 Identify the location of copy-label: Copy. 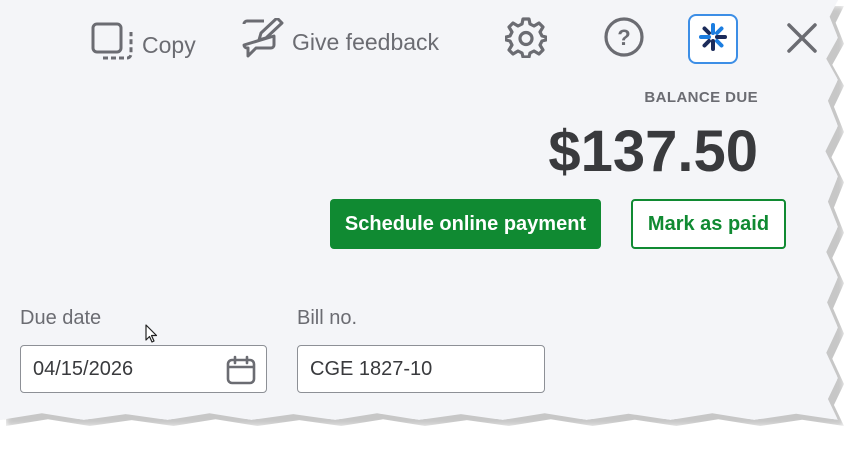
(169, 44).